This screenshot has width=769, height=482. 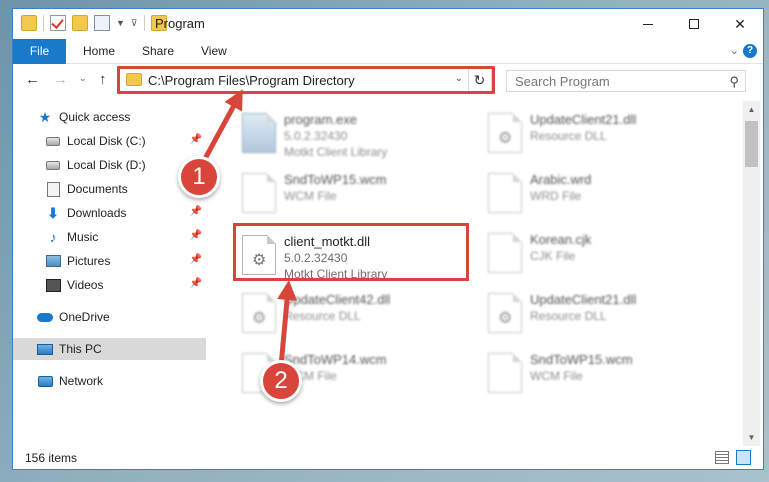 I want to click on sidebar-item-label: Network, so click(x=81, y=381).